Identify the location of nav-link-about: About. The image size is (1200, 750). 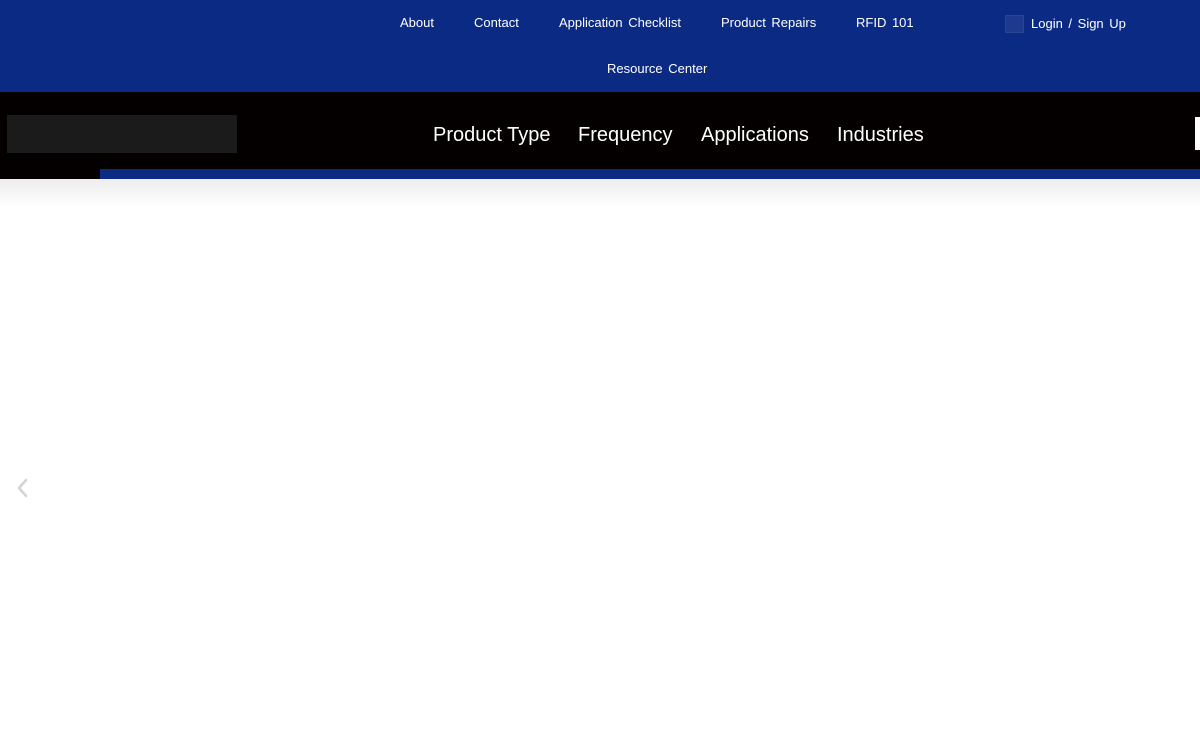
(417, 23).